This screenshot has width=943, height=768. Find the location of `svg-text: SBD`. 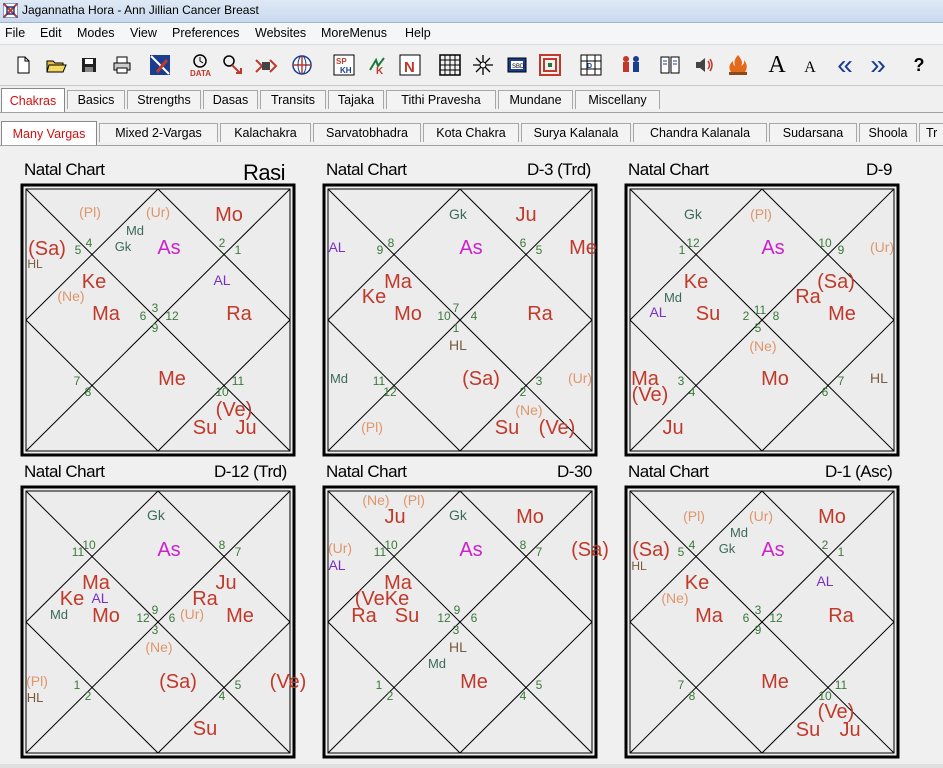

svg-text: SBD is located at coordinates (518, 67).